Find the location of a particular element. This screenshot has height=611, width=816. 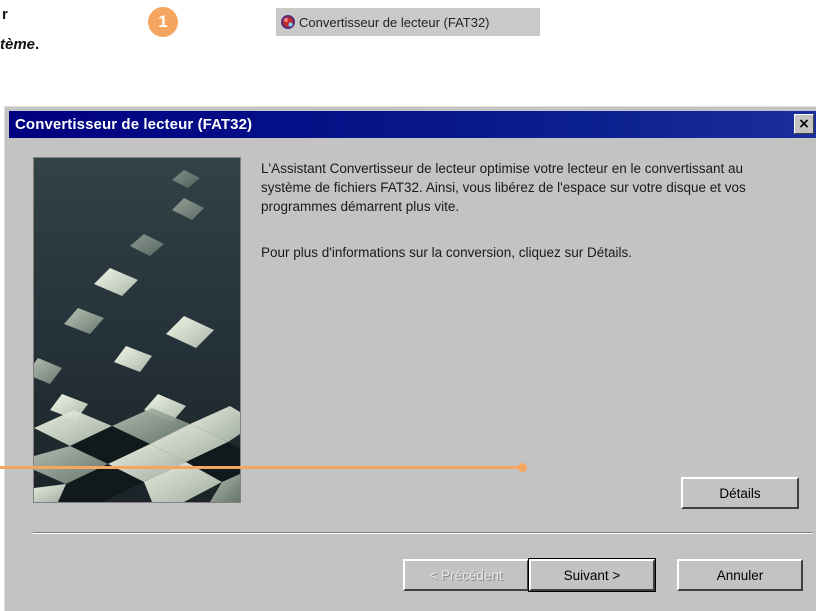

cancel-button: Annuler is located at coordinates (740, 575).